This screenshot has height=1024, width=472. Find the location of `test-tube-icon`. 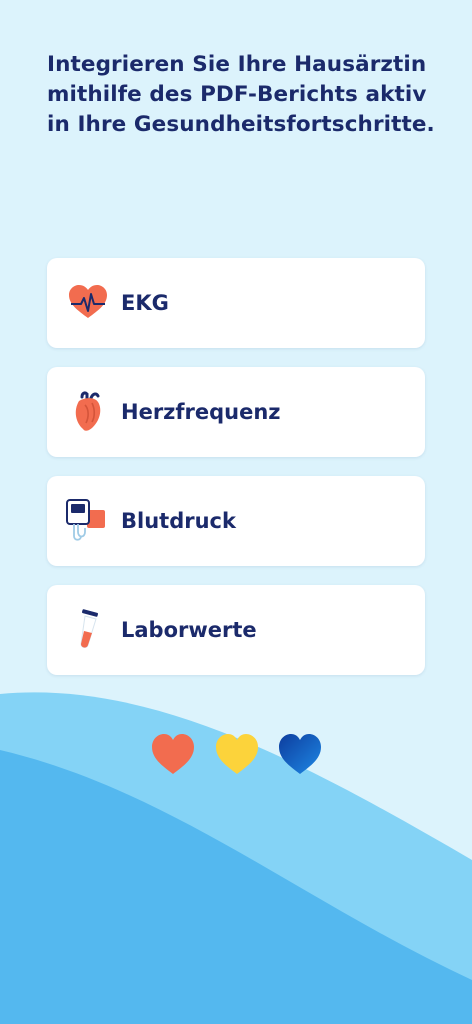

test-tube-icon is located at coordinates (89, 628).